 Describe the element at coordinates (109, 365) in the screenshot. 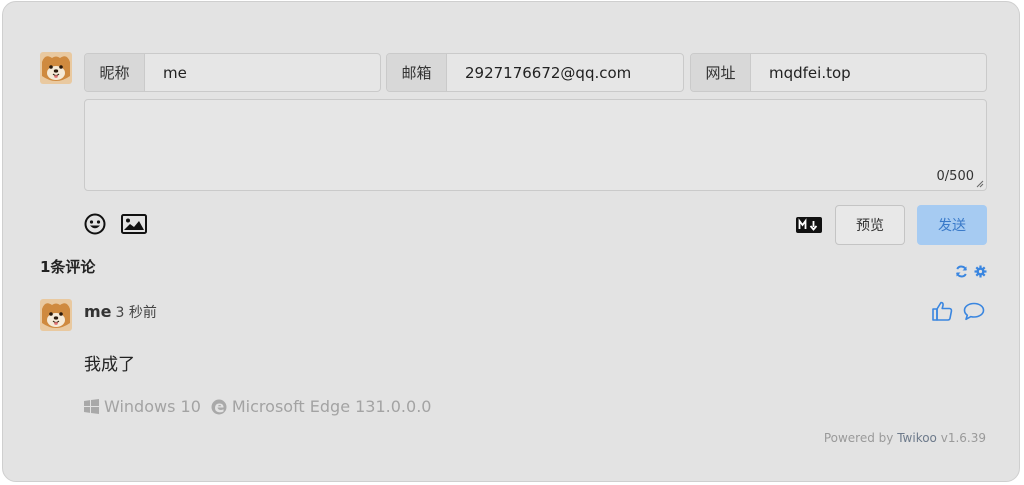

I see `comment-content: 我成了` at that location.